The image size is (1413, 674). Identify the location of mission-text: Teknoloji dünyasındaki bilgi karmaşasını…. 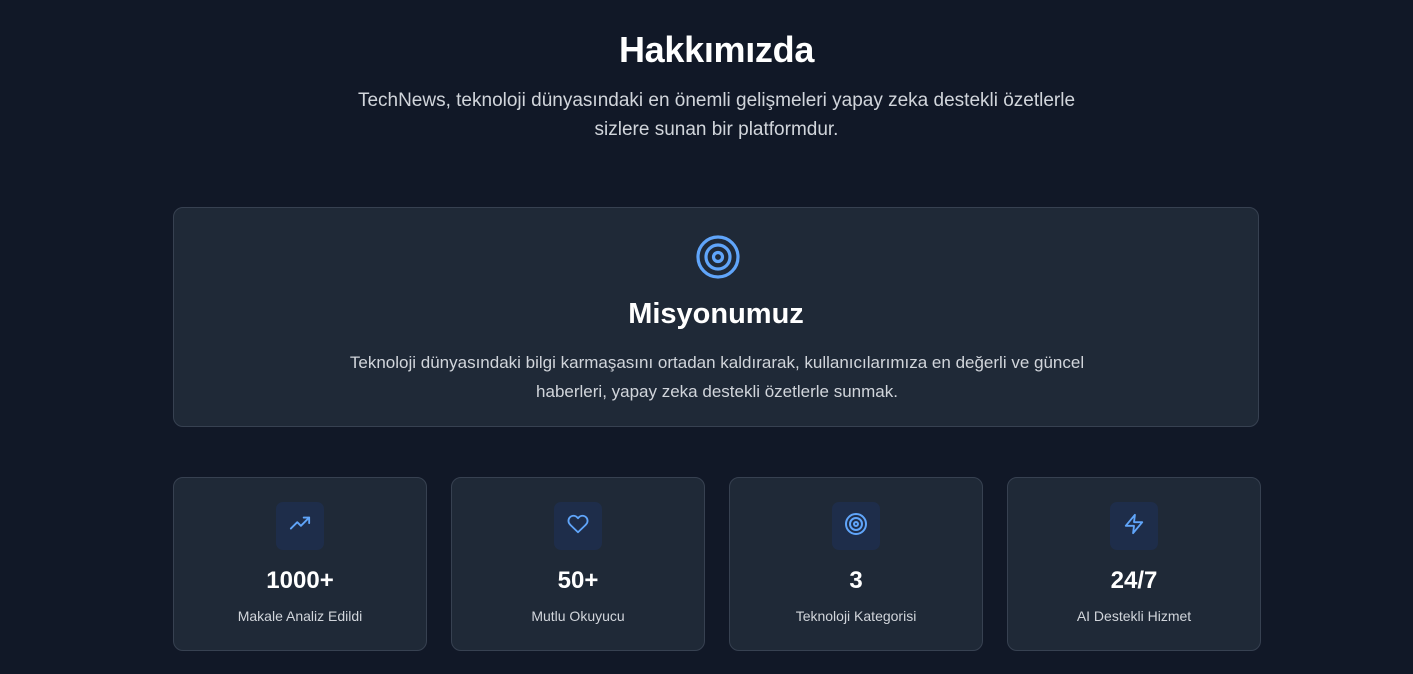
(717, 377).